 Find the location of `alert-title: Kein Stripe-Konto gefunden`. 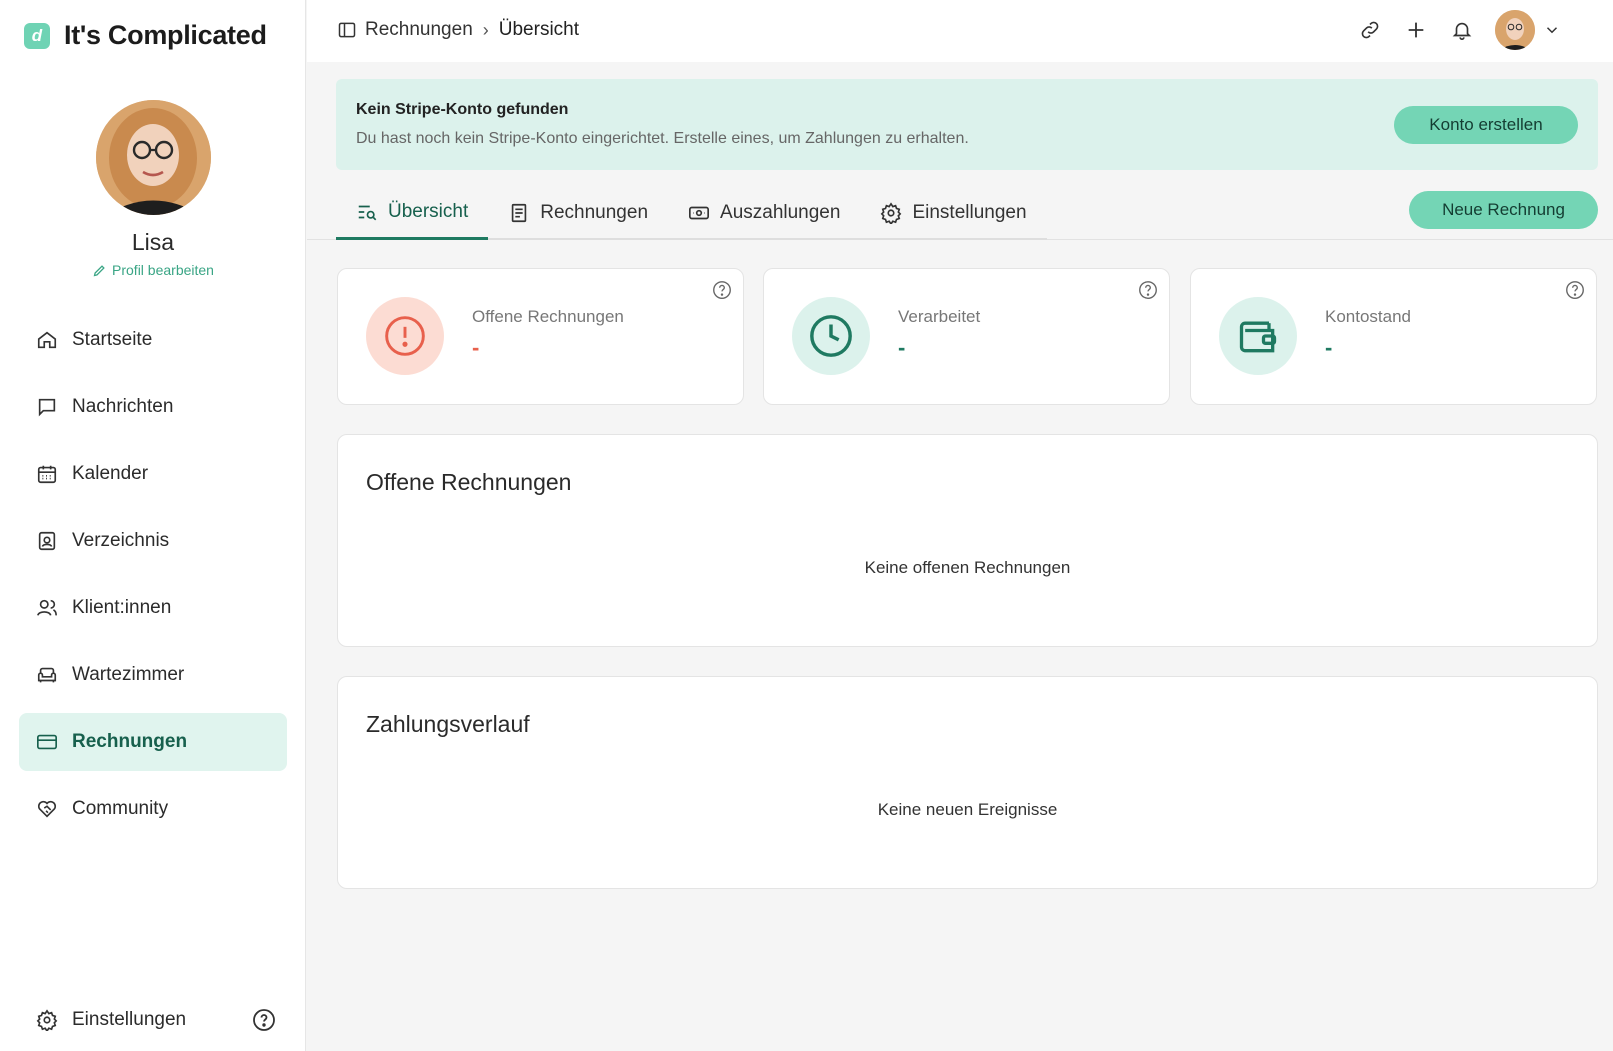

alert-title: Kein Stripe-Konto gefunden is located at coordinates (462, 109).